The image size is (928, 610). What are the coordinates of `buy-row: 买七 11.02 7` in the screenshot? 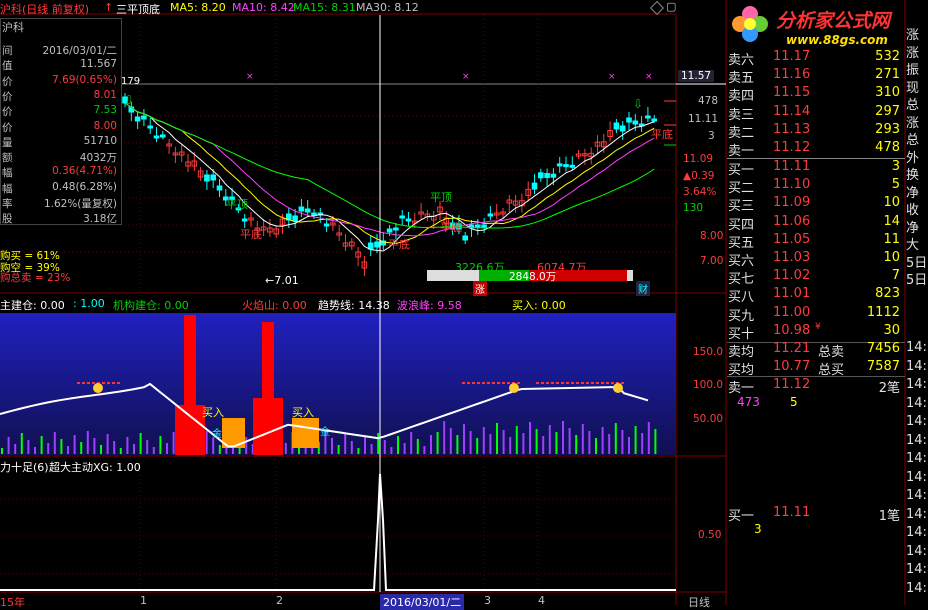 It's located at (815, 277).